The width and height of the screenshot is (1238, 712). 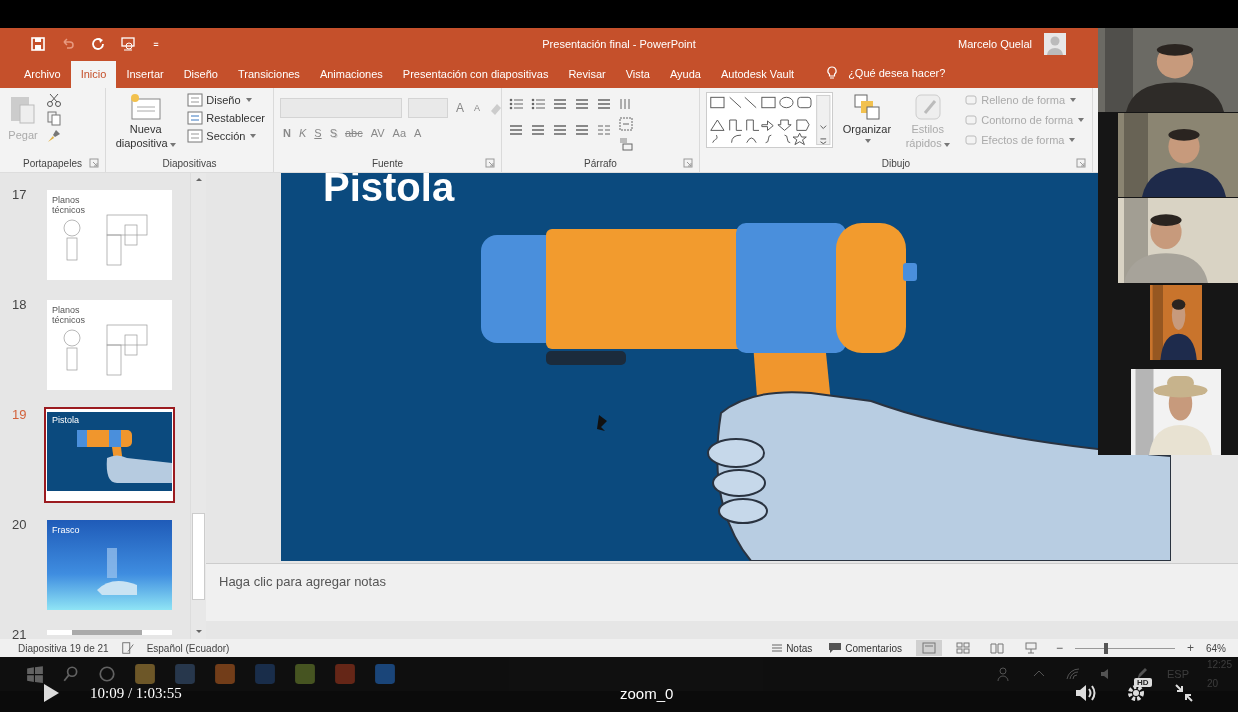 What do you see at coordinates (1184, 693) in the screenshot?
I see `exit-fullscreen-icon` at bounding box center [1184, 693].